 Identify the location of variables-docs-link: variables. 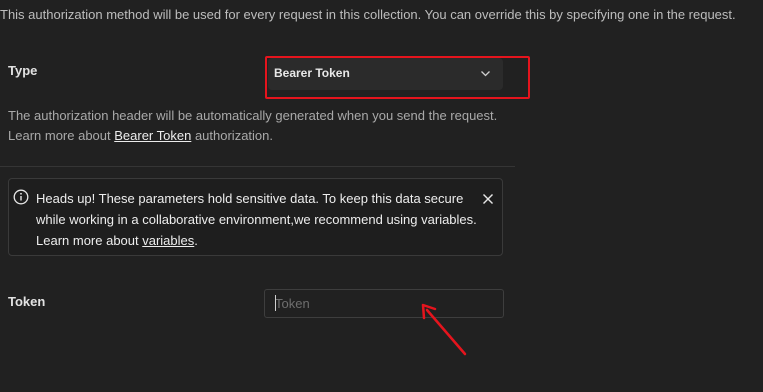
(168, 240).